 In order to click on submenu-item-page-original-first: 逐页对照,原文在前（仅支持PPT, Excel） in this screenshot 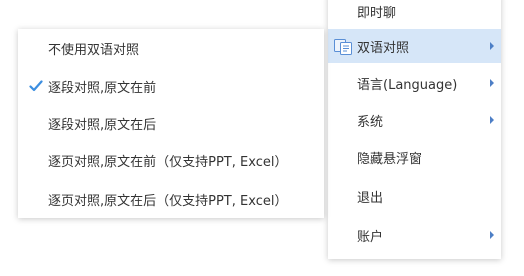, I will do `click(171, 160)`.